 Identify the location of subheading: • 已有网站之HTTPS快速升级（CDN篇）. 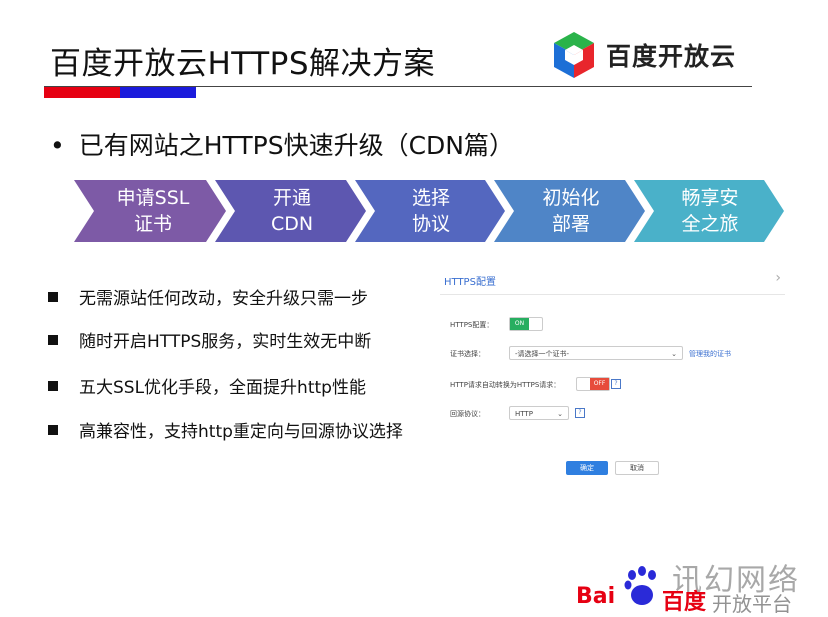
(282, 144).